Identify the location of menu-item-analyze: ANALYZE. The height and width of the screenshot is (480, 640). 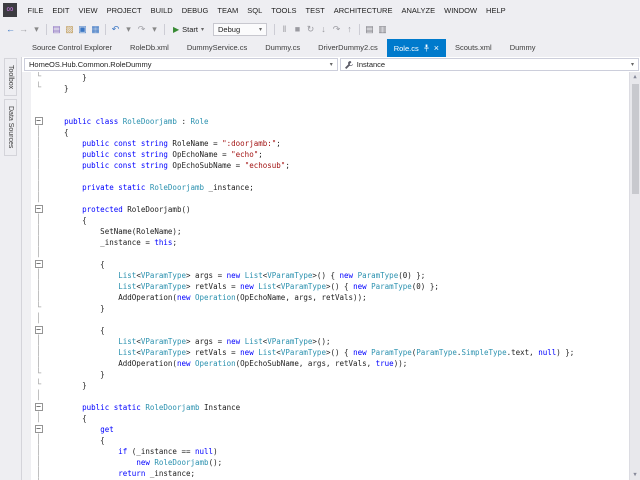
(418, 10).